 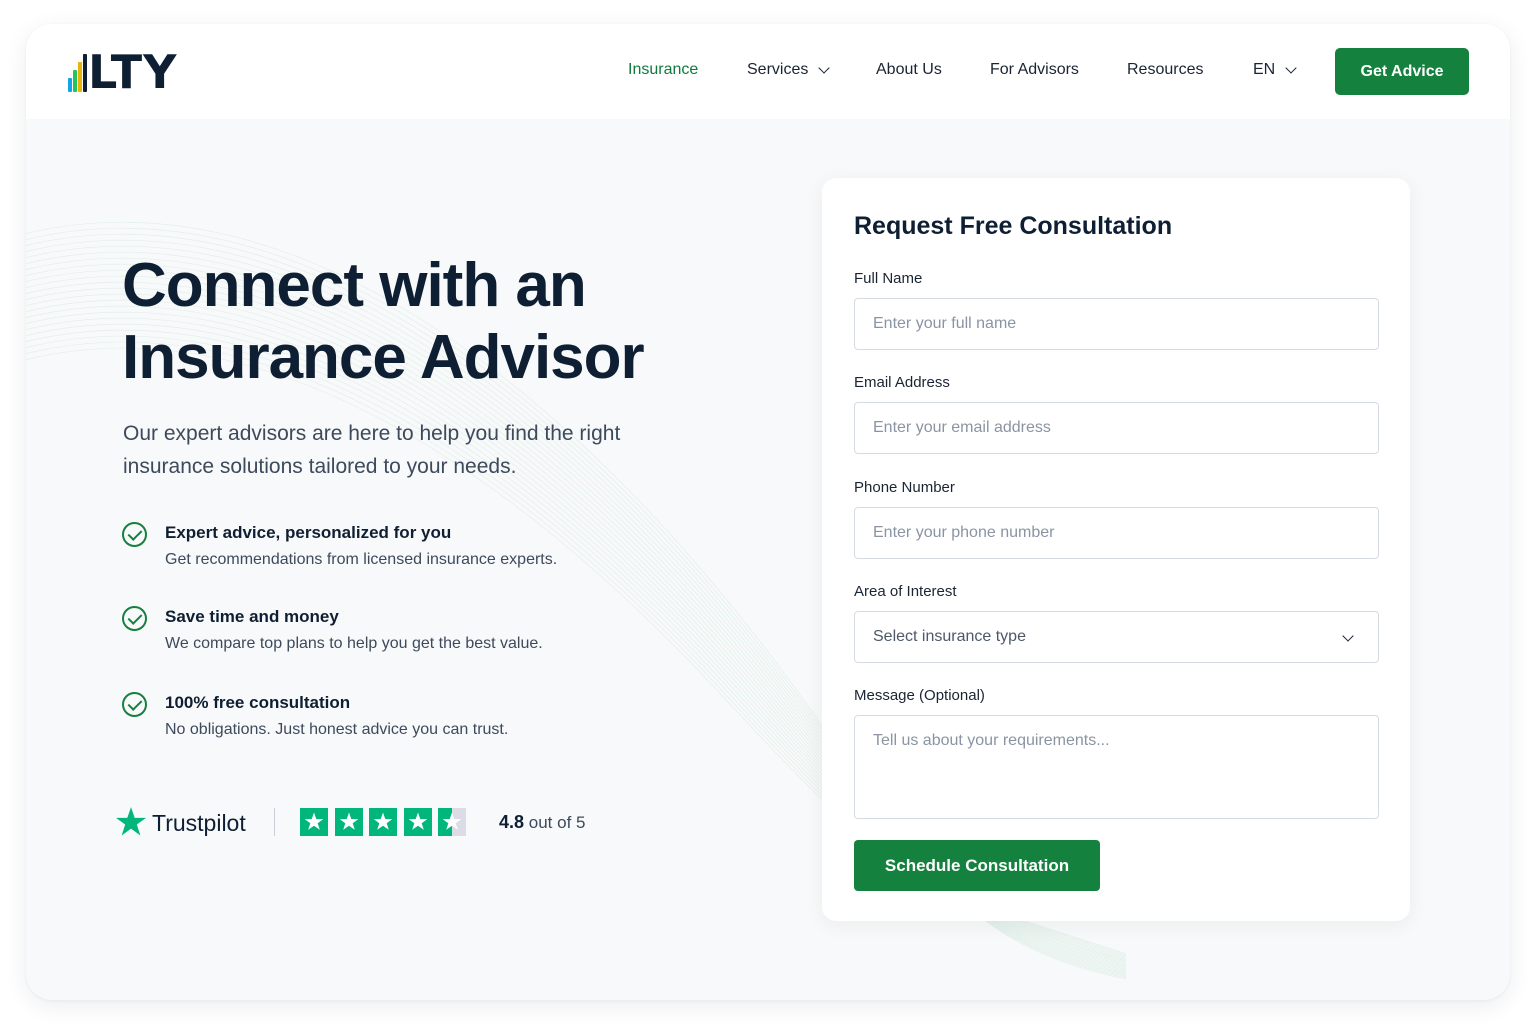 I want to click on insurance-type-select: Select insurance type, so click(x=1116, y=637).